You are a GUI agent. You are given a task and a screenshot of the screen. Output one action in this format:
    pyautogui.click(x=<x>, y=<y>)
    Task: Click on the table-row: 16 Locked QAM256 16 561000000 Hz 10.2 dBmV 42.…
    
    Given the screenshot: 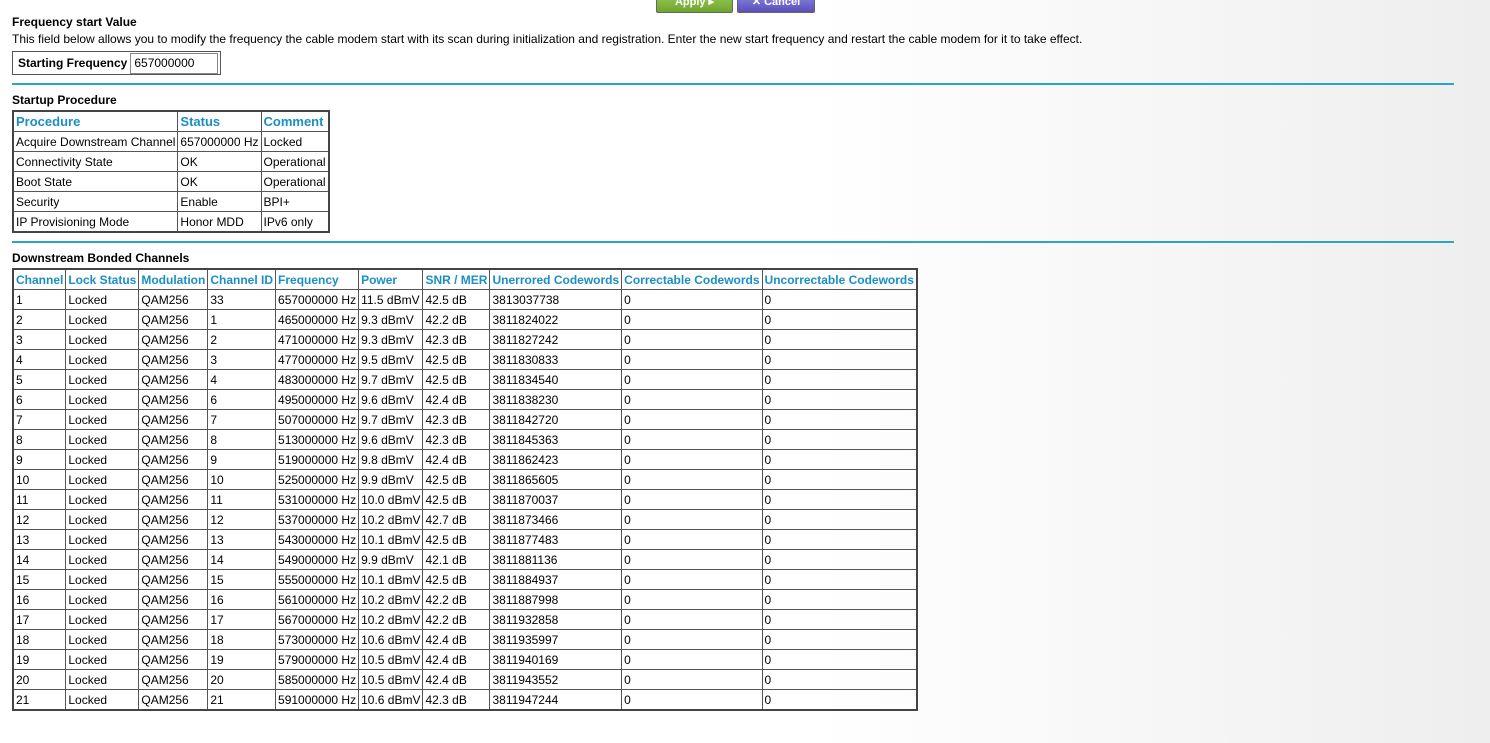 What is the action you would take?
    pyautogui.click(x=465, y=599)
    